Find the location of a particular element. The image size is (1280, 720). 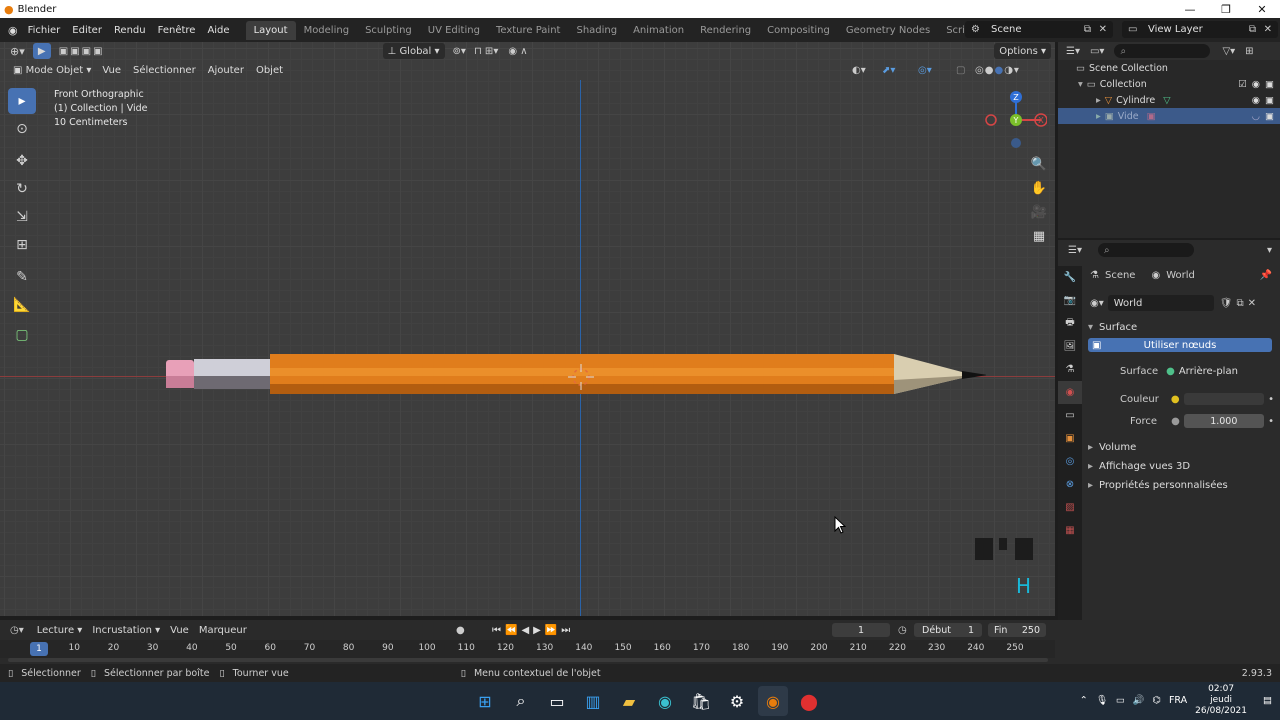

add-cube-tool: ▢ is located at coordinates (22, 335).